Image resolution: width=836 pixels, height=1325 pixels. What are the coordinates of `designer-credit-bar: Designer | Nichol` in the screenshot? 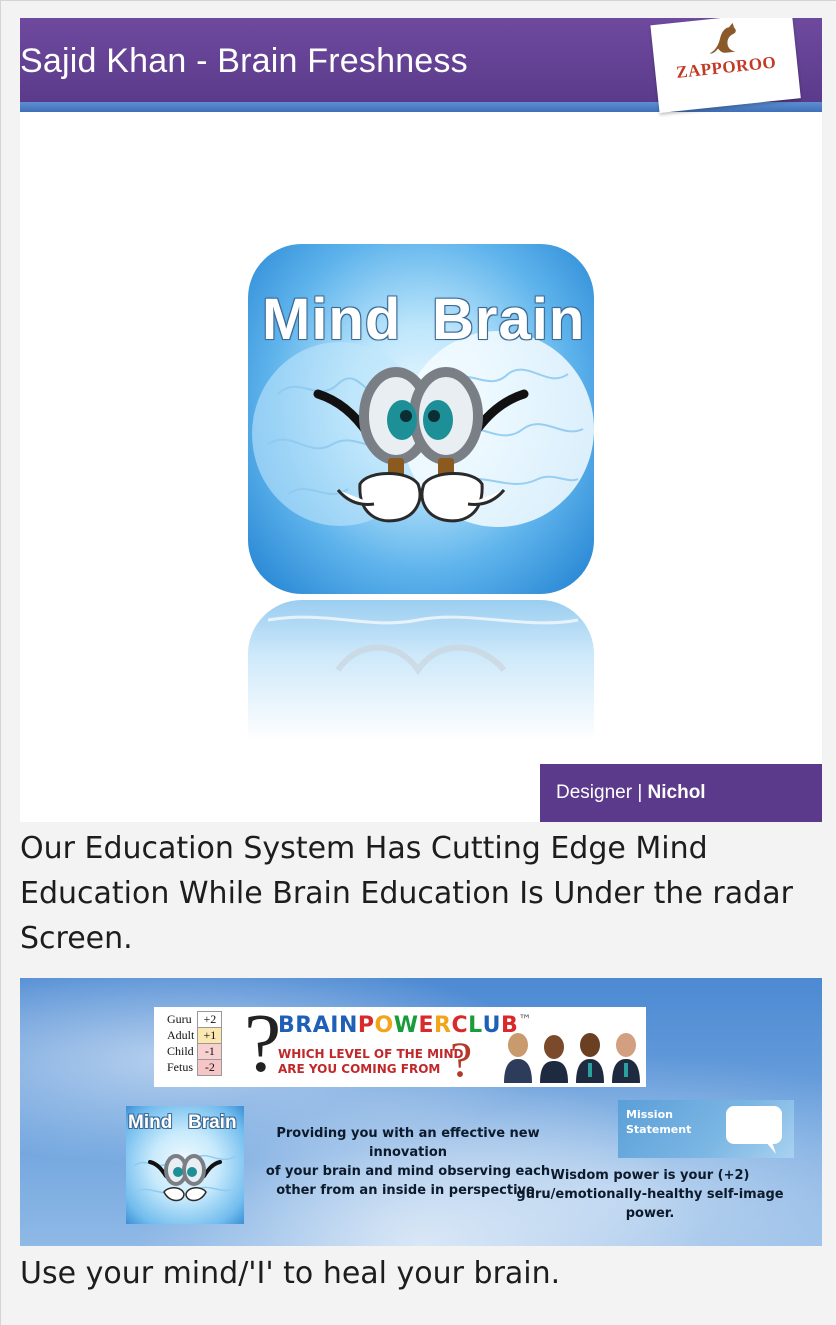 It's located at (681, 793).